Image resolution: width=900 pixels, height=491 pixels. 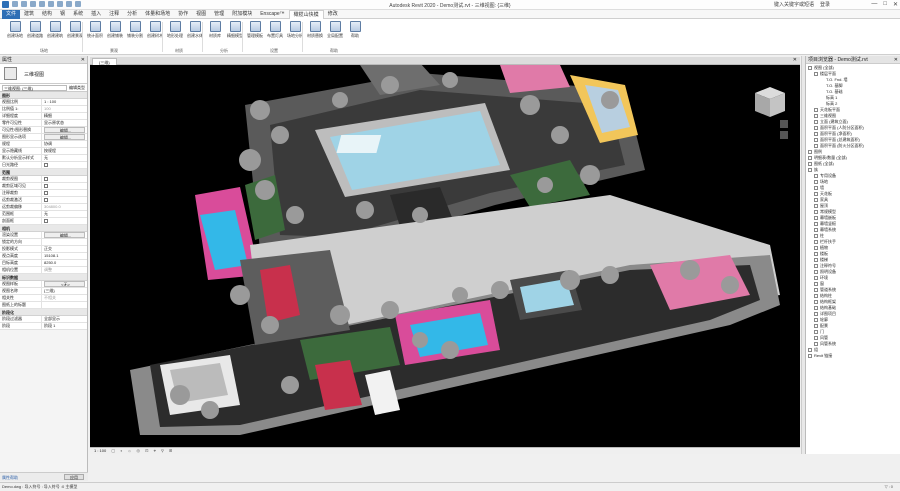 I want to click on property-section-header: 相机, so click(x=43, y=228).